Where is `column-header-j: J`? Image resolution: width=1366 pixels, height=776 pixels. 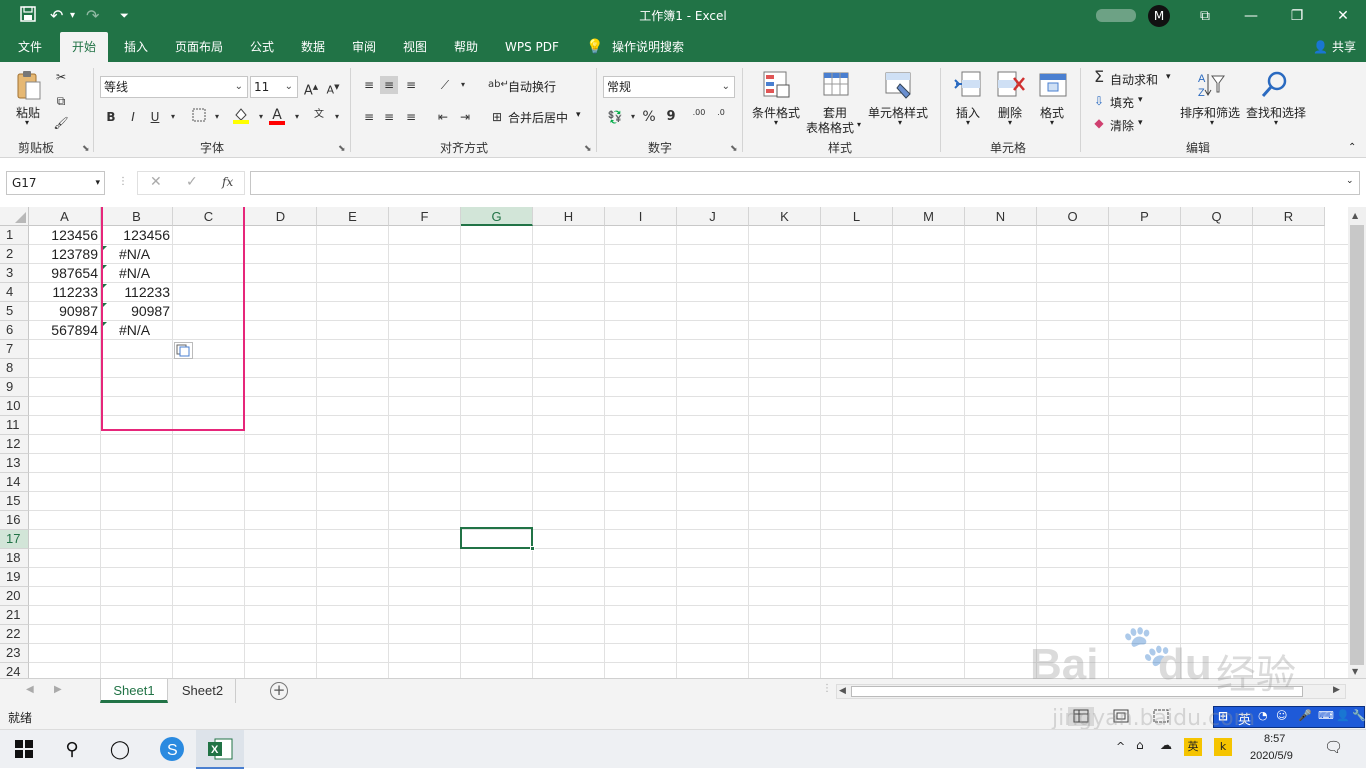 column-header-j: J is located at coordinates (713, 216).